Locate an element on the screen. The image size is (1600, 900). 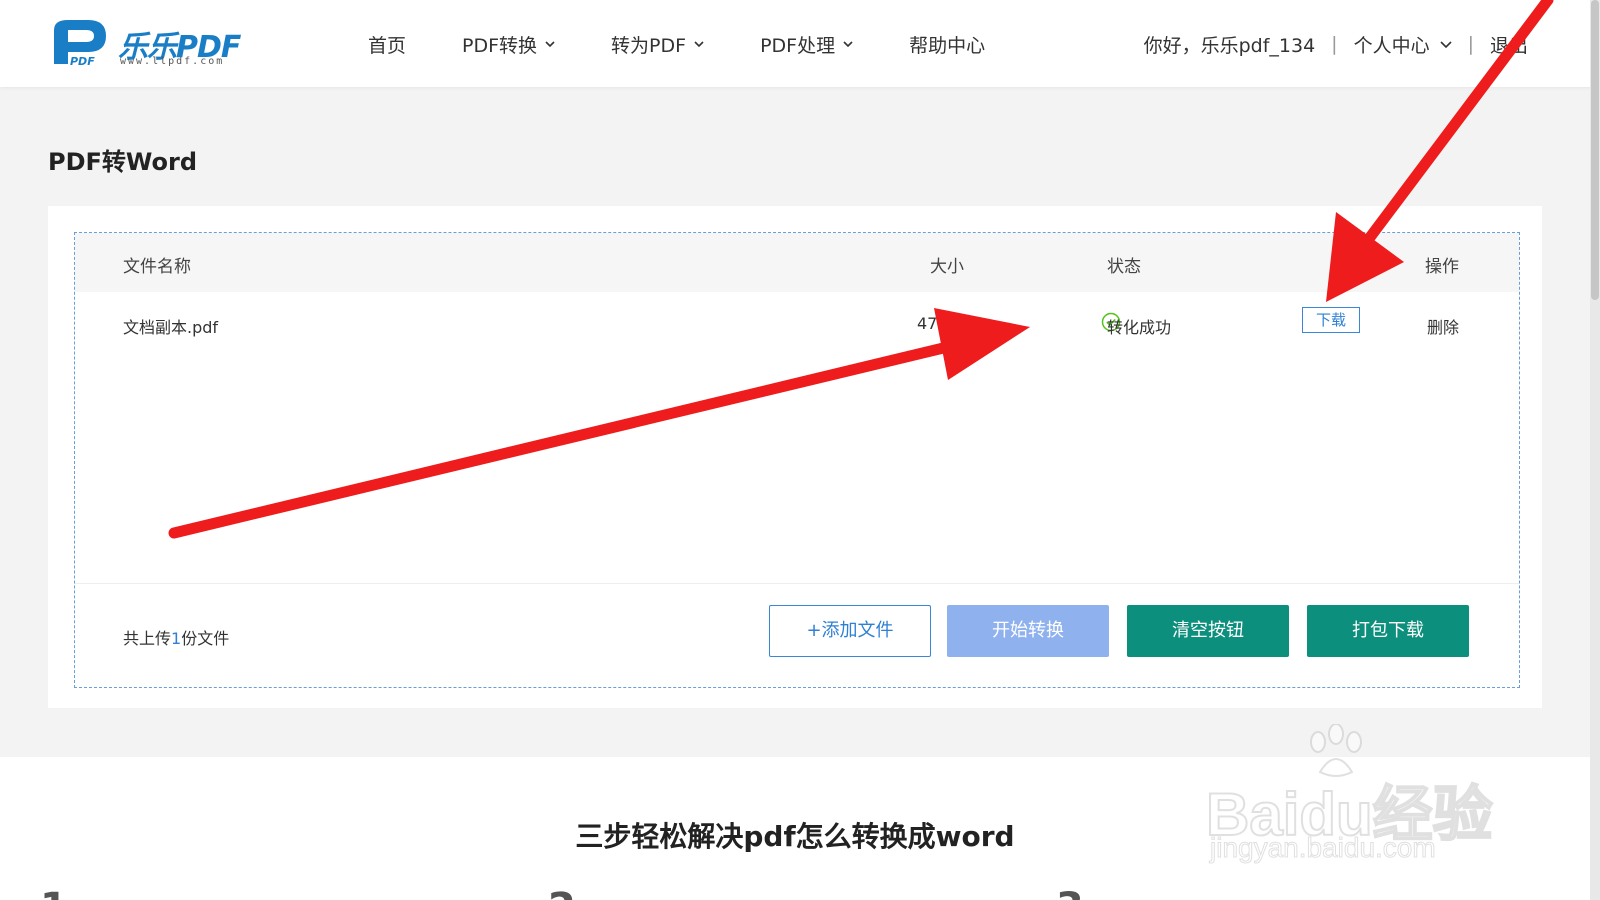
delete-link: 删除 is located at coordinates (1443, 326).